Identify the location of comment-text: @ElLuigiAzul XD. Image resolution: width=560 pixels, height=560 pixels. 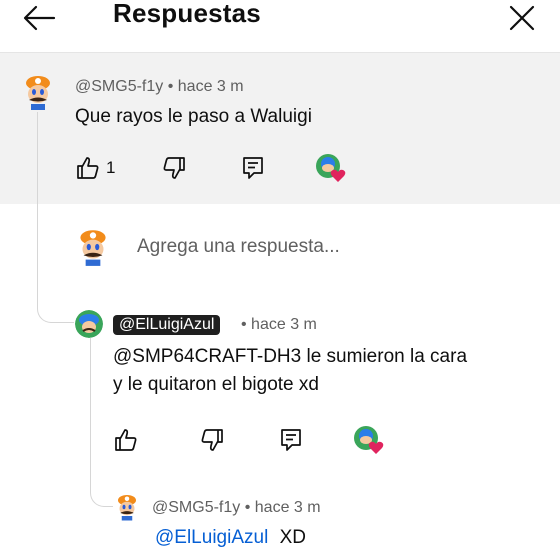
(230, 538).